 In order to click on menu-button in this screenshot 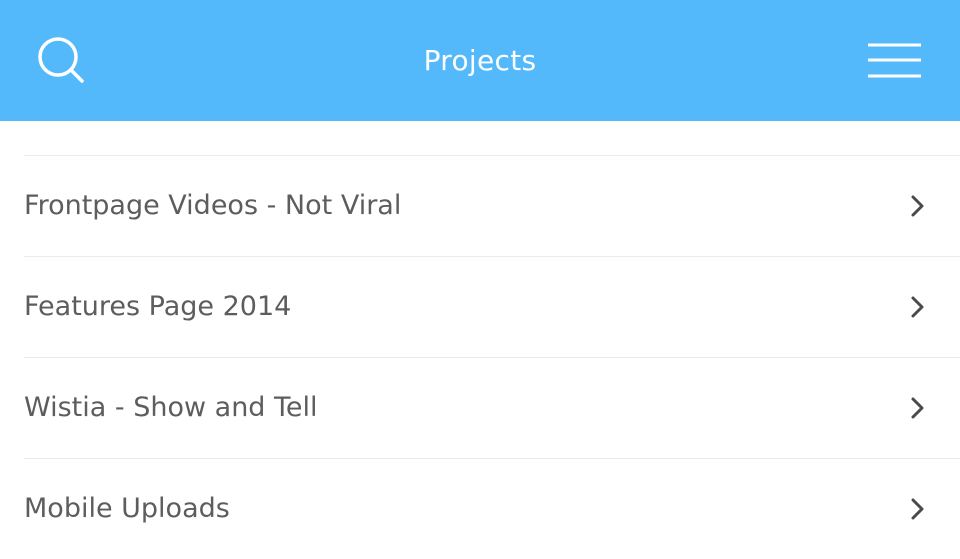, I will do `click(894, 62)`.